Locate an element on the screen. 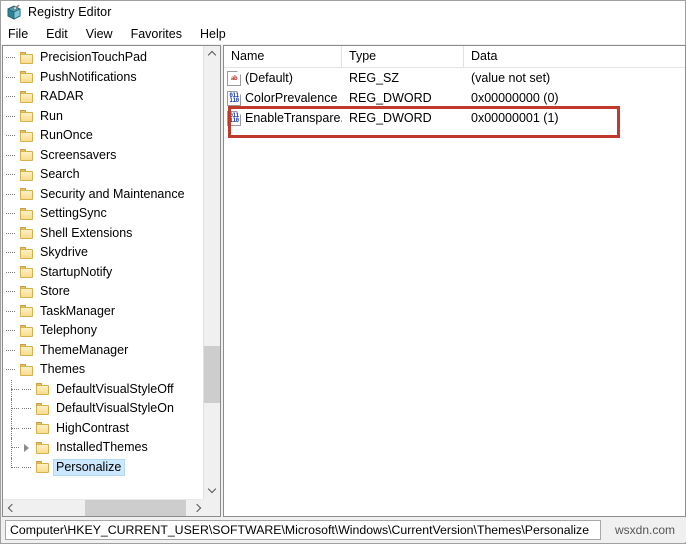  tree-item-label: StartupNotify is located at coordinates (76, 271).